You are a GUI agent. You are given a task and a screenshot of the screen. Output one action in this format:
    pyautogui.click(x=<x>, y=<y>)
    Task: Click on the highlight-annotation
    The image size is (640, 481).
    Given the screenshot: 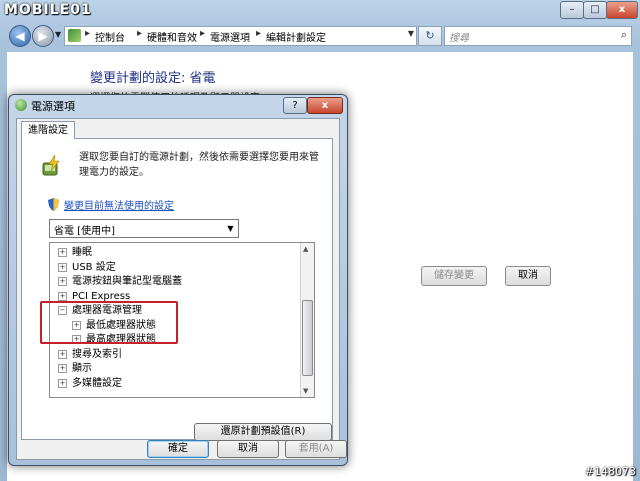 What is the action you would take?
    pyautogui.click(x=109, y=322)
    